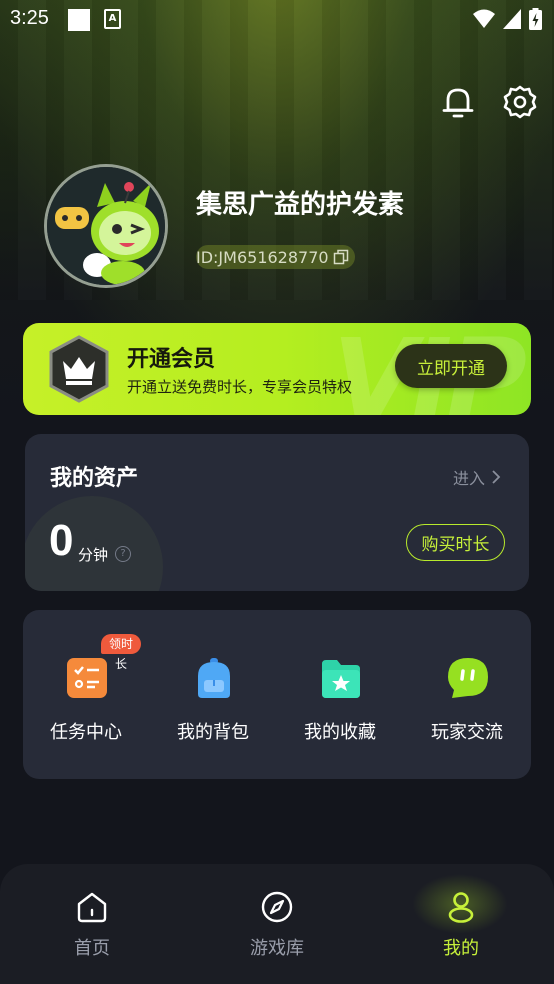 This screenshot has width=554, height=984. What do you see at coordinates (520, 102) in the screenshot?
I see `gear-icon` at bounding box center [520, 102].